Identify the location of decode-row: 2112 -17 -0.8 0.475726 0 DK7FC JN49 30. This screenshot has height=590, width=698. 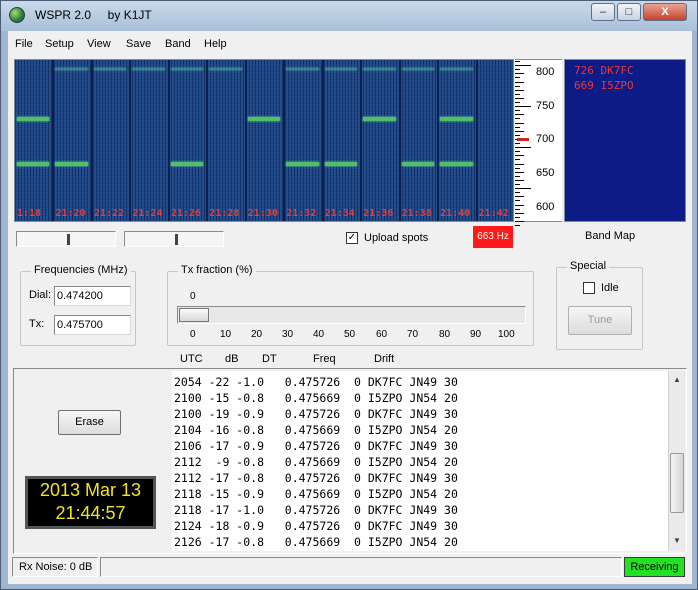
(316, 478).